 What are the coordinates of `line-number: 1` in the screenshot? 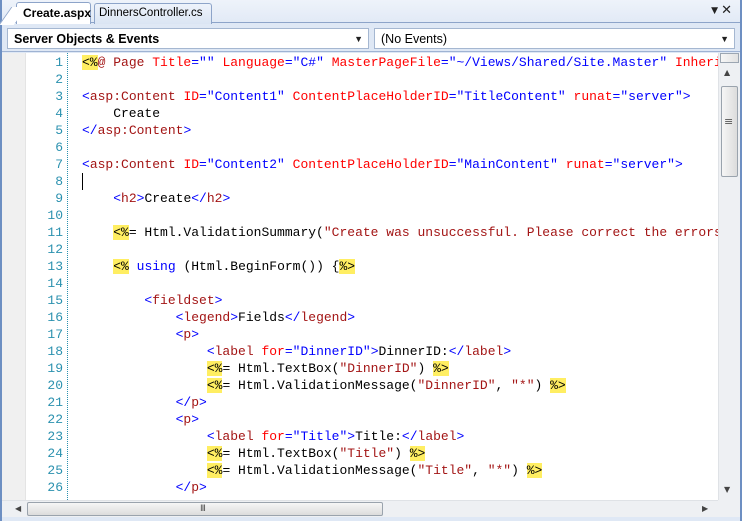 It's located at (59, 62).